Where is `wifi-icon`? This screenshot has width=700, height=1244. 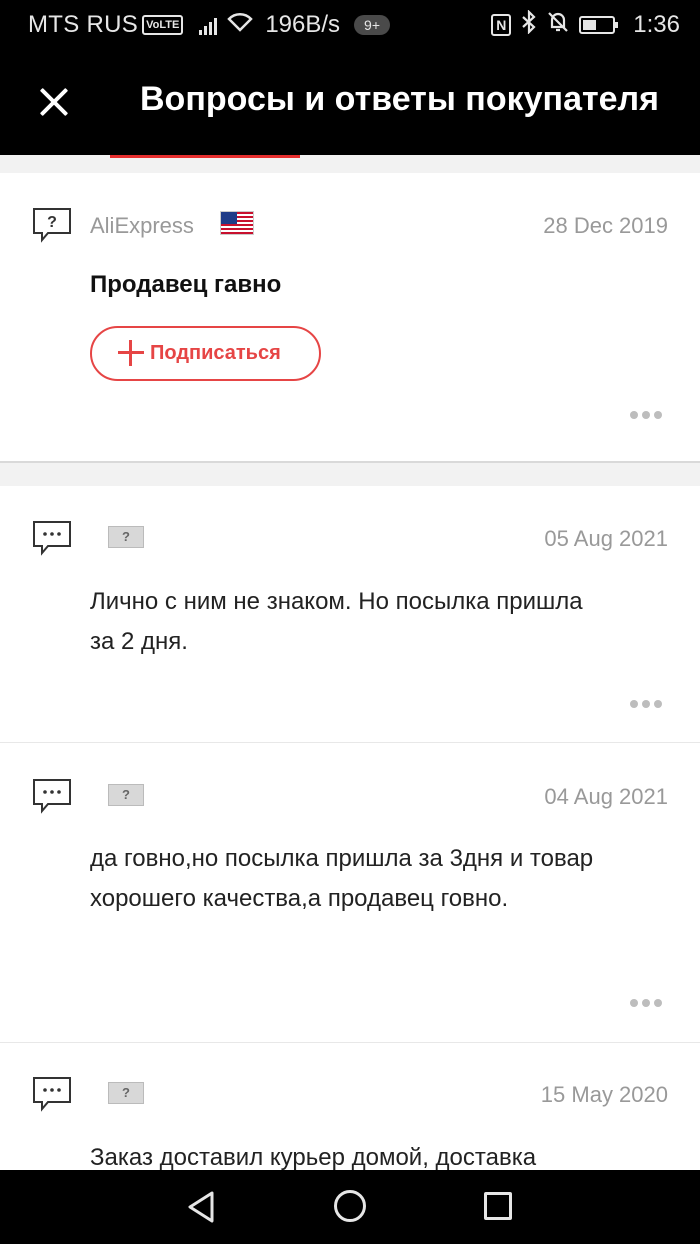 wifi-icon is located at coordinates (240, 25).